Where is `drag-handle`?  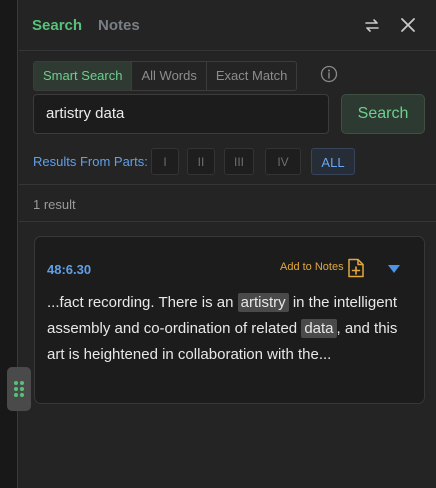 drag-handle is located at coordinates (19, 389).